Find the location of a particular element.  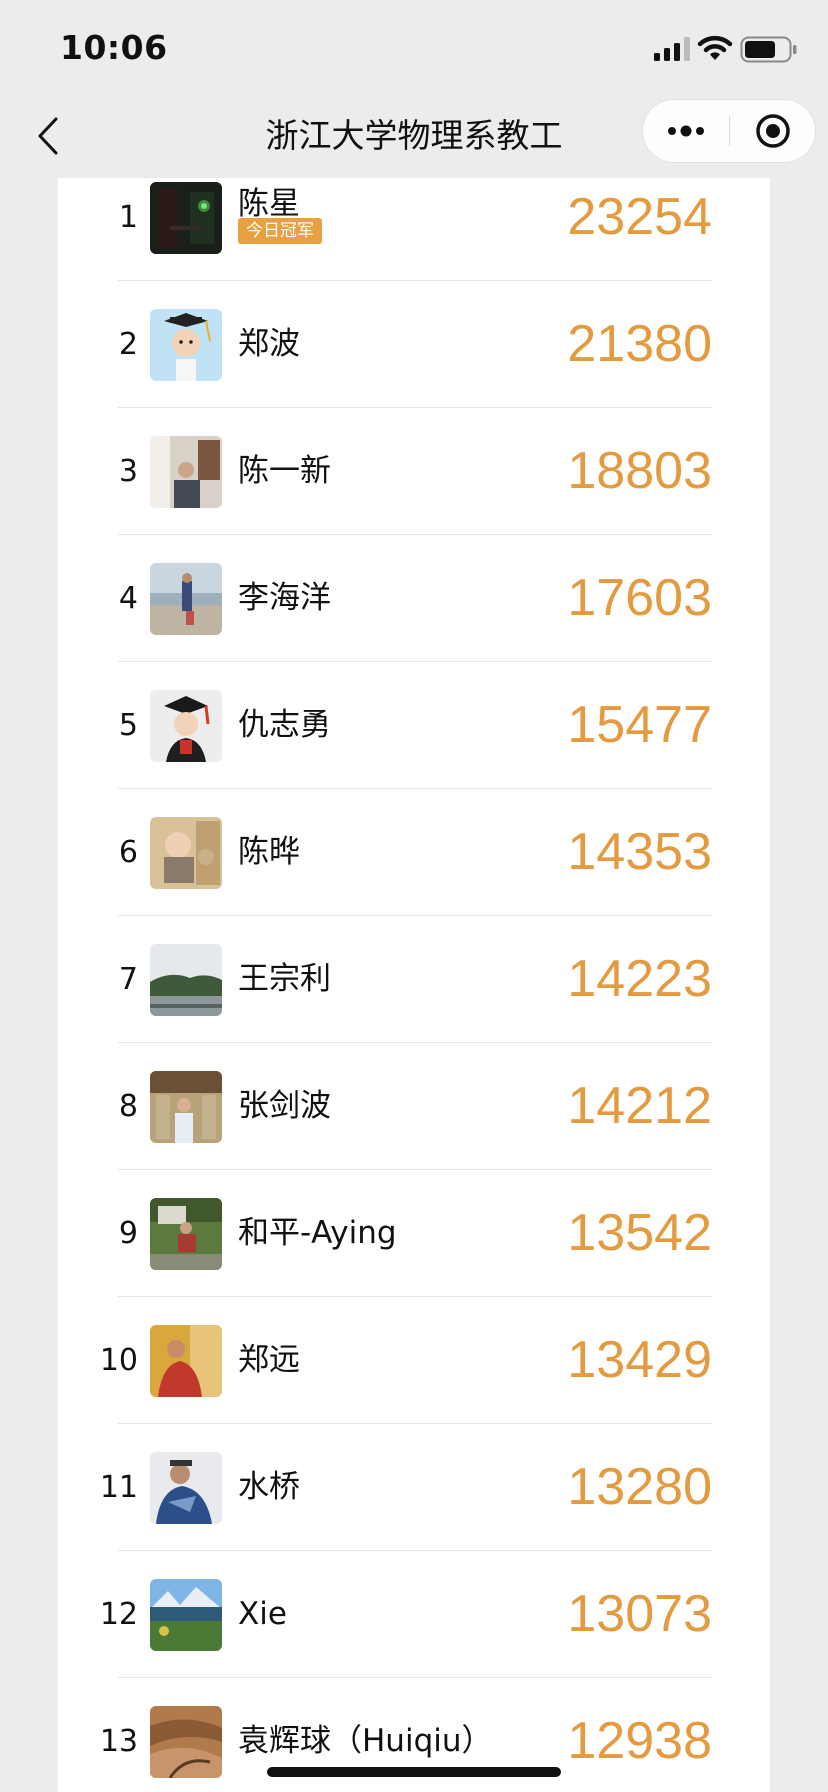

step-count: 13280 is located at coordinates (639, 1487).